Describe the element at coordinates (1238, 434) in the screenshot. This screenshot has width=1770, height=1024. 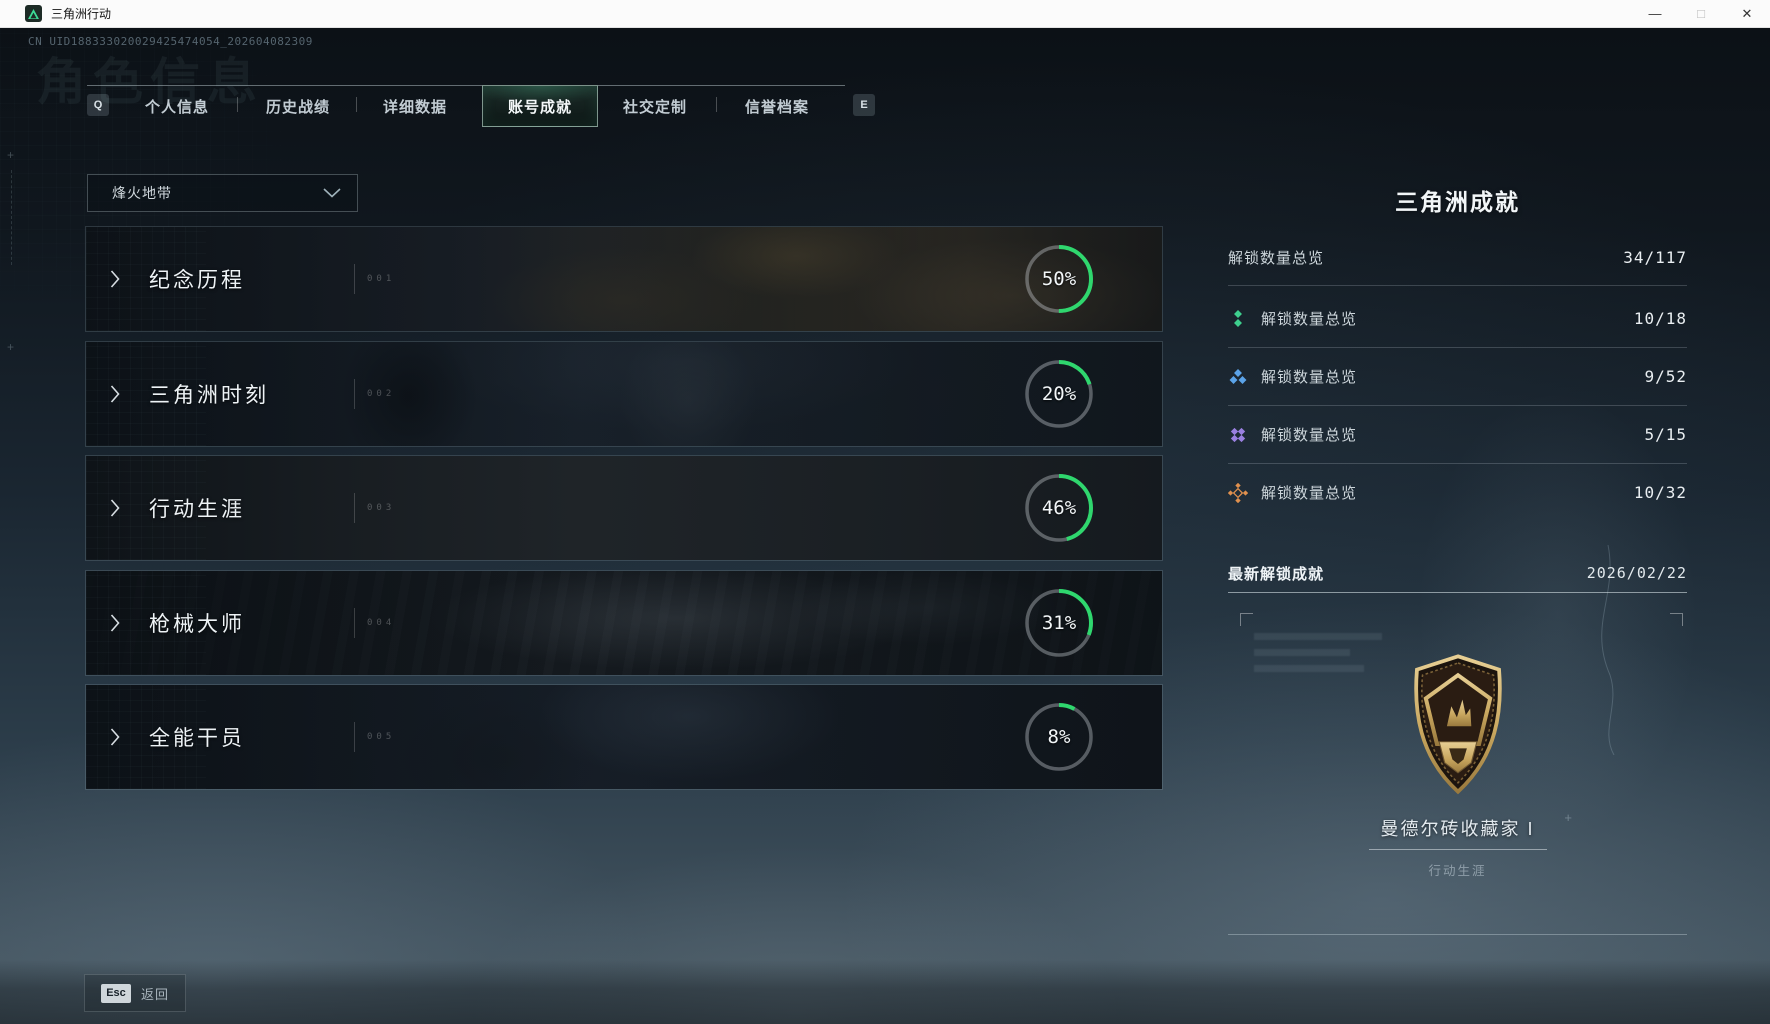
I see `purple-diamonds-icon` at that location.